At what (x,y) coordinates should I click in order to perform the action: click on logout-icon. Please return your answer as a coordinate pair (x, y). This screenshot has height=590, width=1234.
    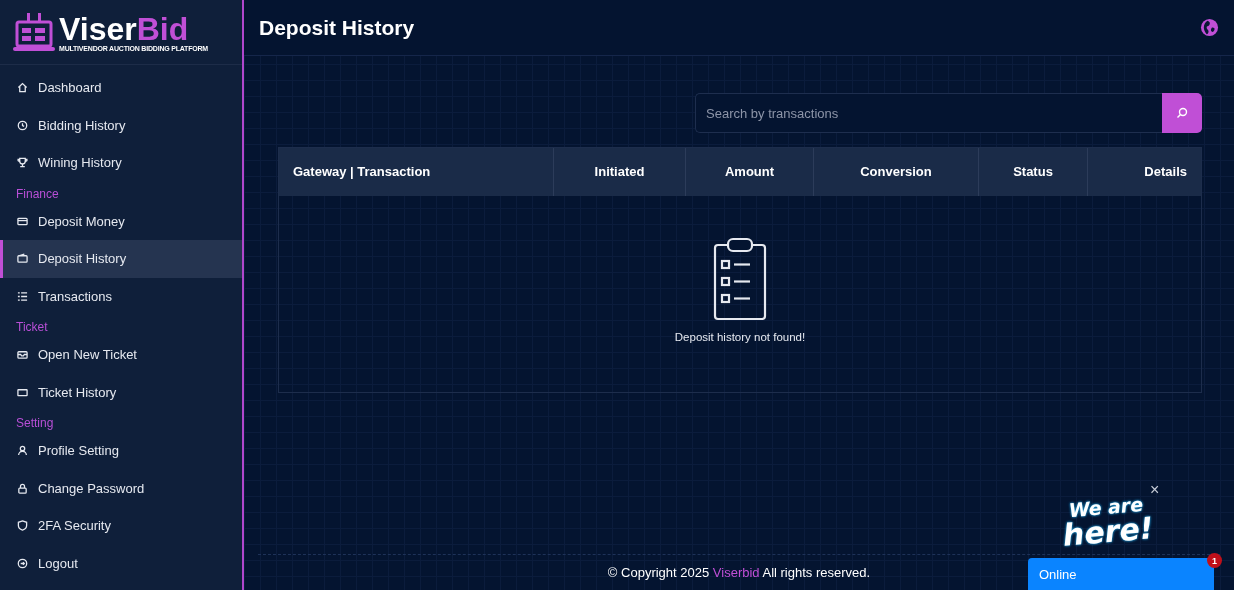
    Looking at the image, I should click on (22, 563).